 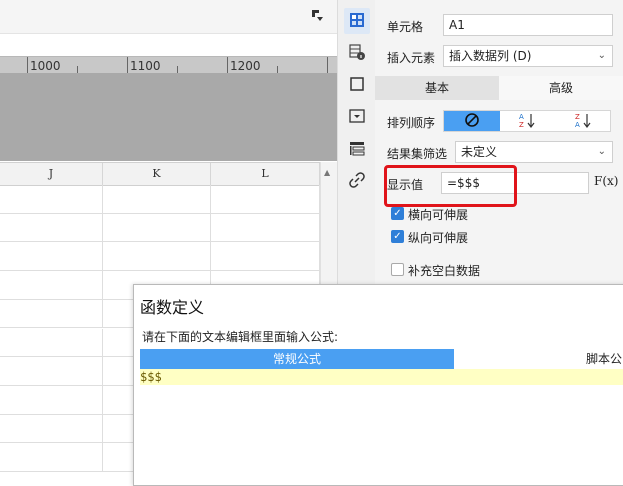 I want to click on scroll-up-icon: ▲, so click(x=327, y=172).